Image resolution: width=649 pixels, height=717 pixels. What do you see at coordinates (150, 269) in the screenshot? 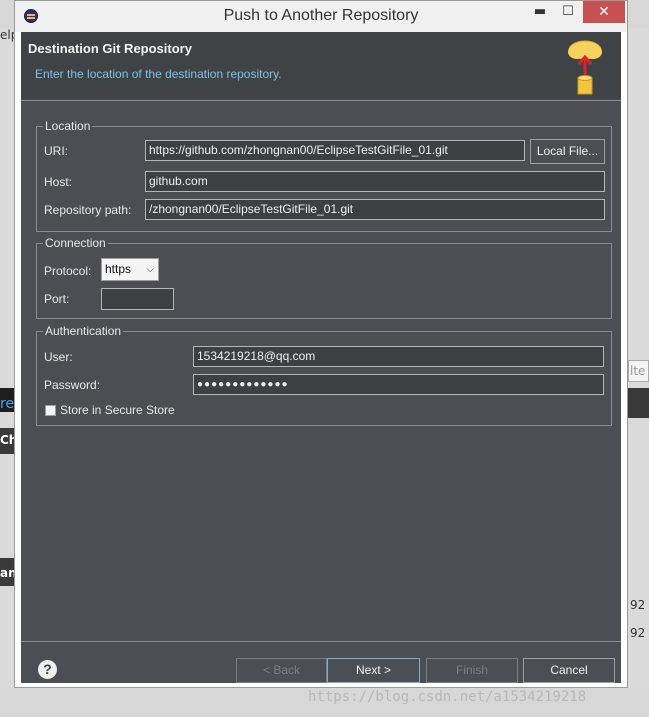
I see `chevron-down-icon: ⌵` at bounding box center [150, 269].